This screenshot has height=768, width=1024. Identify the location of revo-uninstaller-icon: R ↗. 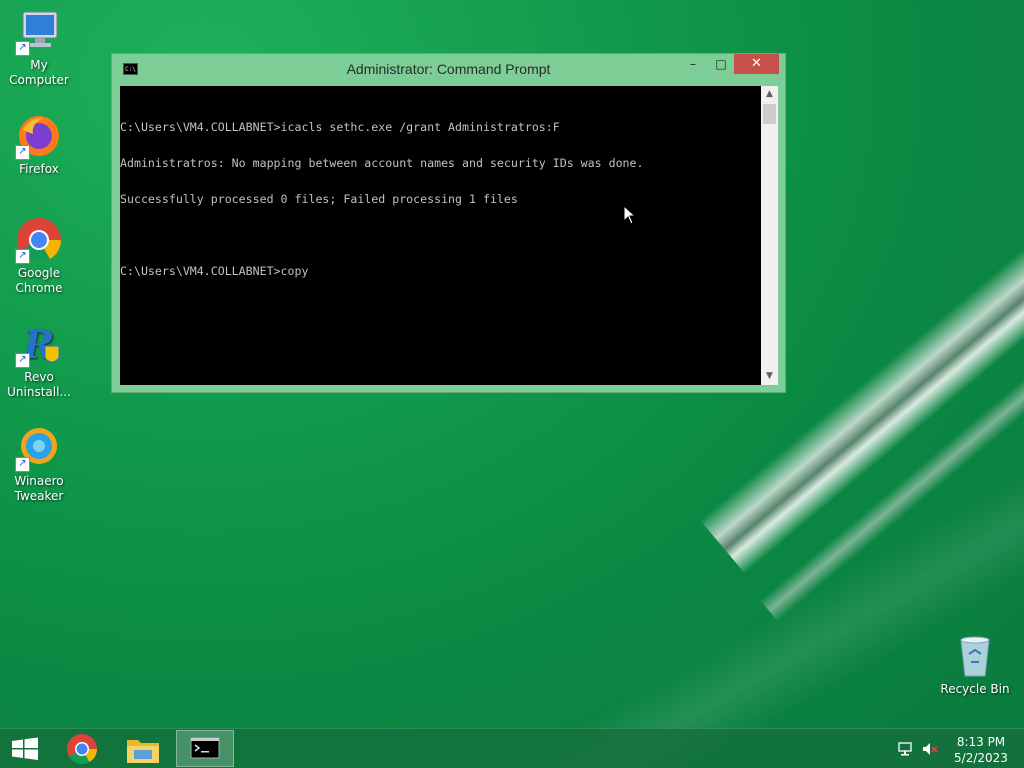
(39, 344).